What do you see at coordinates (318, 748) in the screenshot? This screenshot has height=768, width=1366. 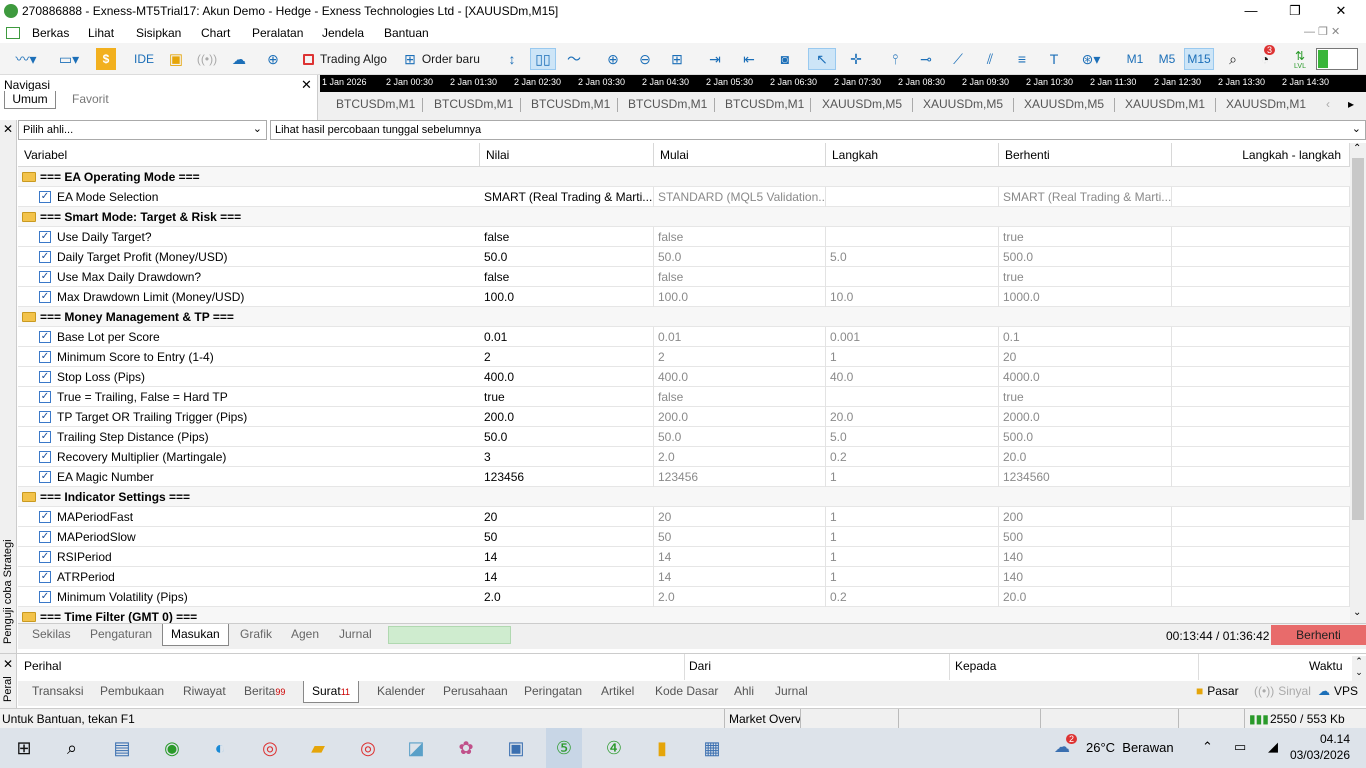 I see `folder-icon: ▰` at bounding box center [318, 748].